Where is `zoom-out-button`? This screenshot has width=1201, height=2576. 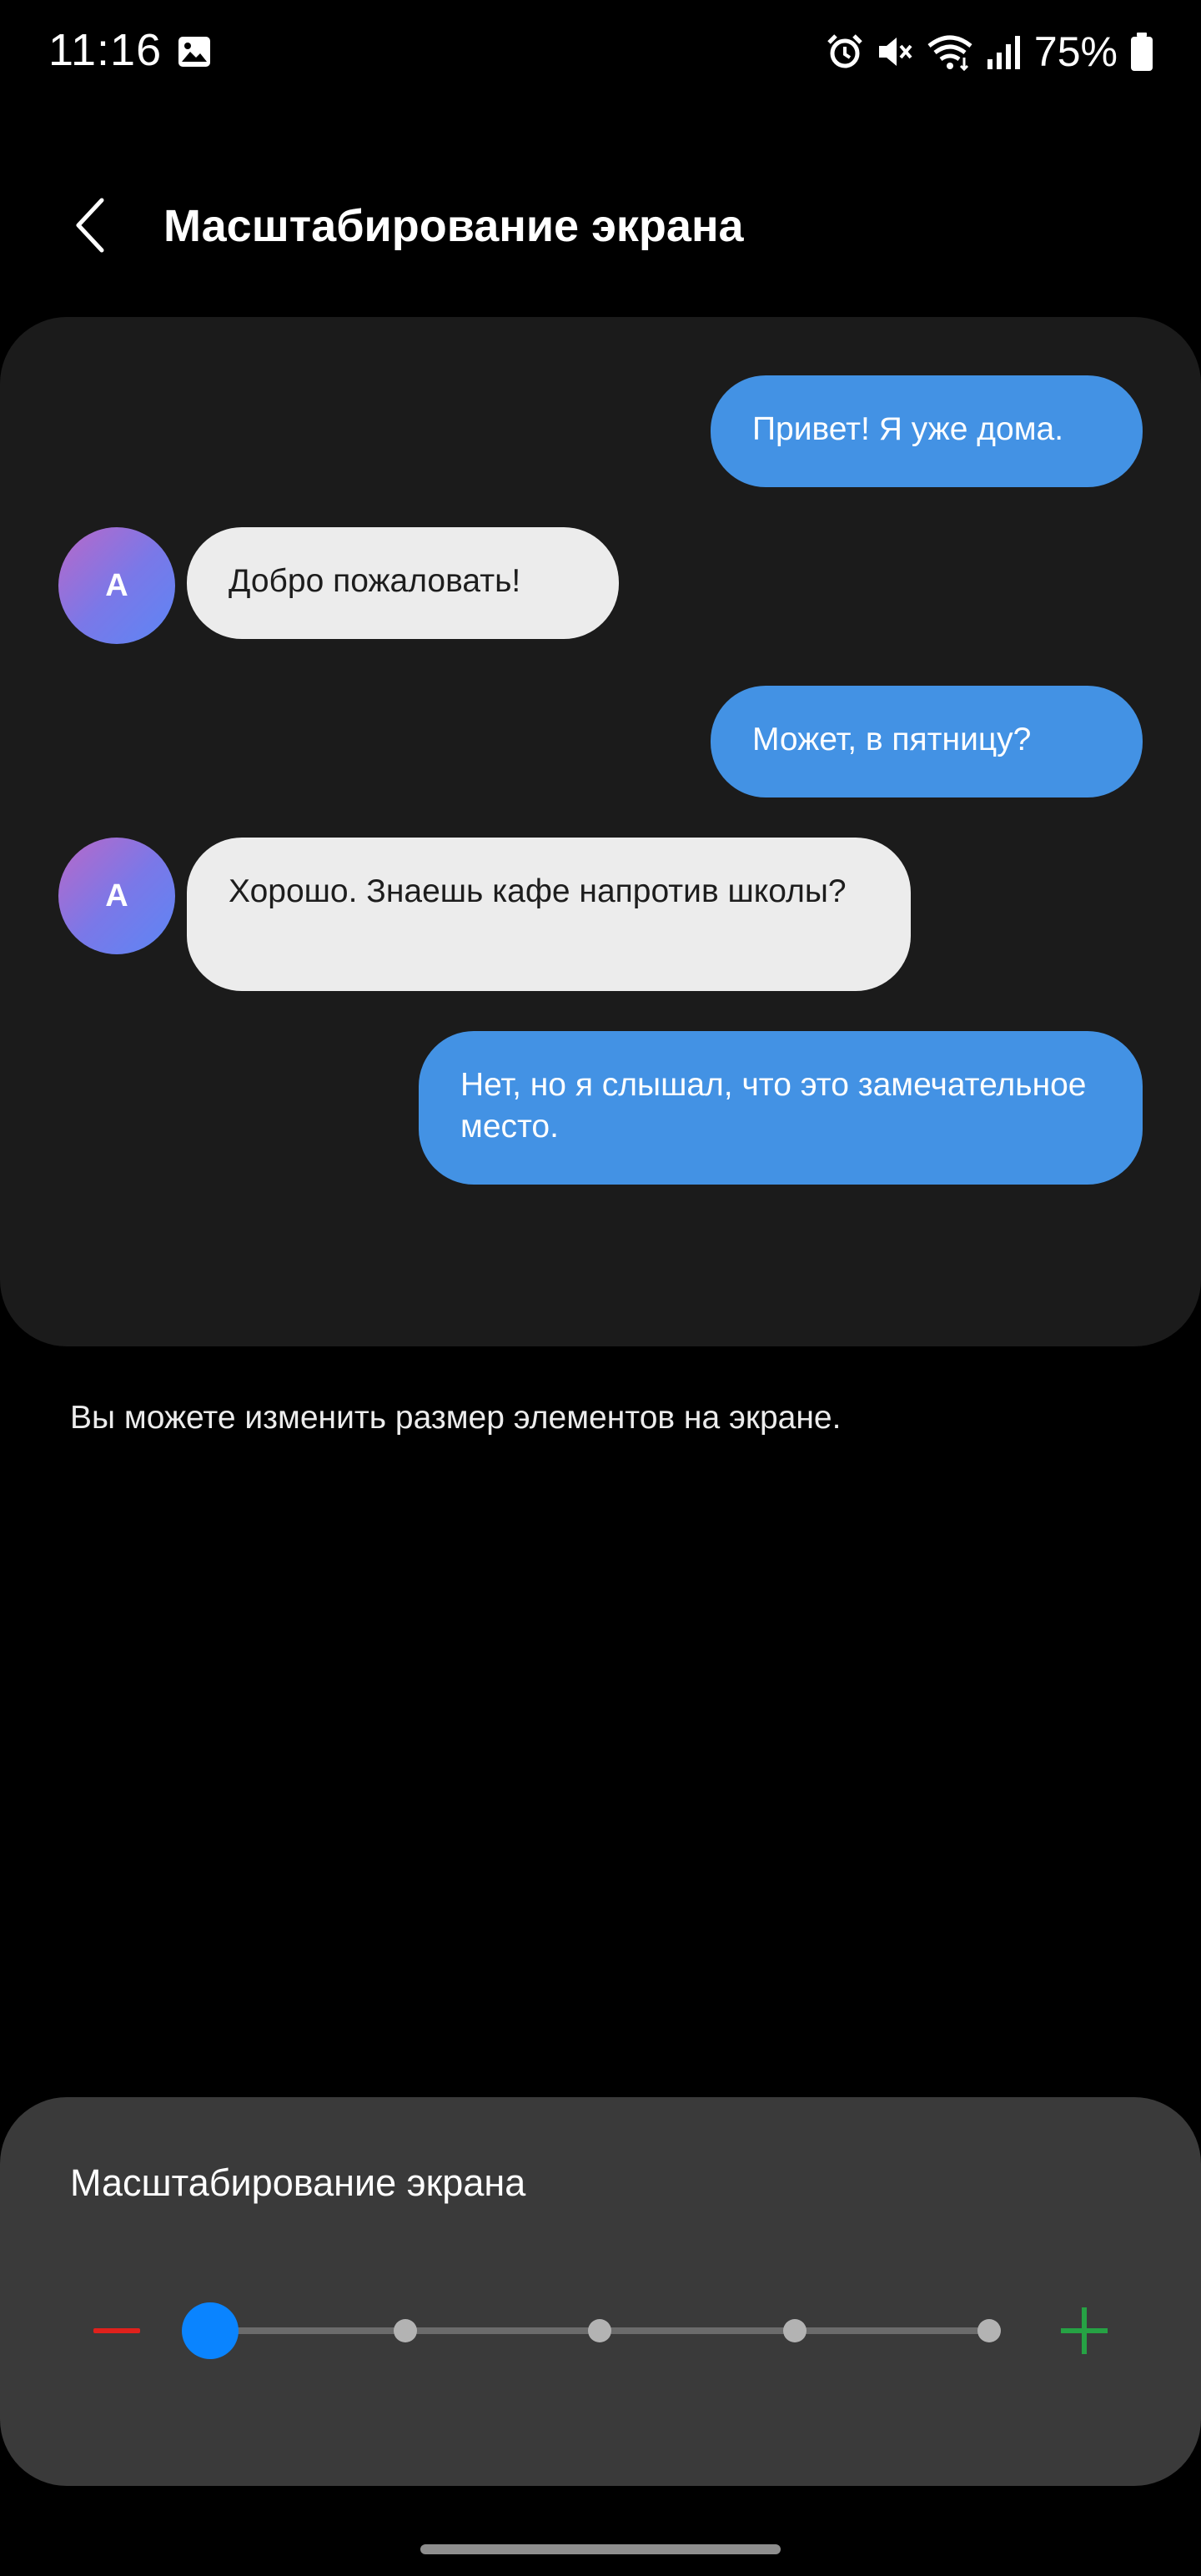
zoom-out-button is located at coordinates (116, 2330).